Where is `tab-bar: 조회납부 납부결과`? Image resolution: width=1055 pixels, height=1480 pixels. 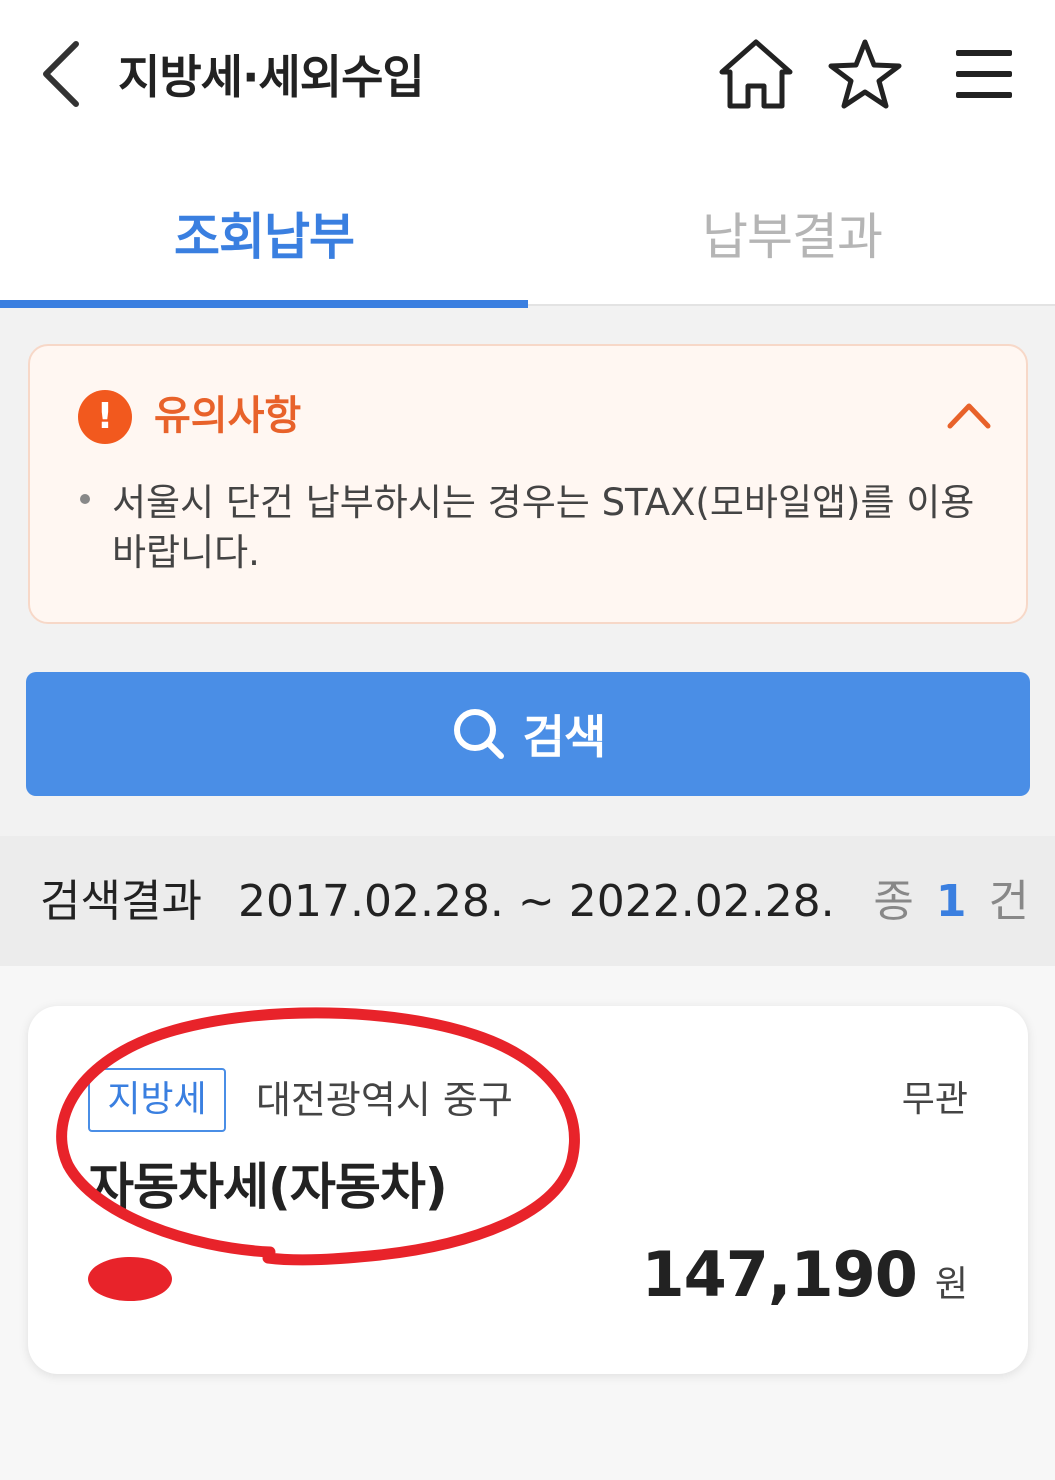
tab-bar: 조회납부 납부결과 is located at coordinates (527, 234).